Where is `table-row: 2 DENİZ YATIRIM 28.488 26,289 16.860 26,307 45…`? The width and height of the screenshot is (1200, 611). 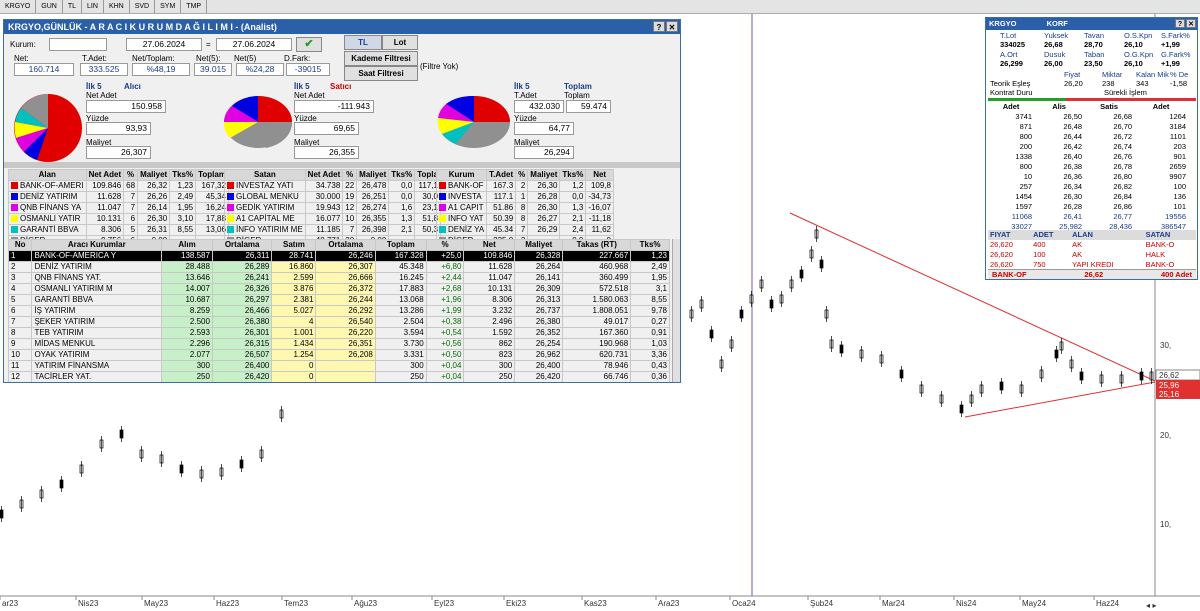
table-row: 2 DENİZ YATIRIM 28.488 26,289 16.860 26,307 45… is located at coordinates (338, 267).